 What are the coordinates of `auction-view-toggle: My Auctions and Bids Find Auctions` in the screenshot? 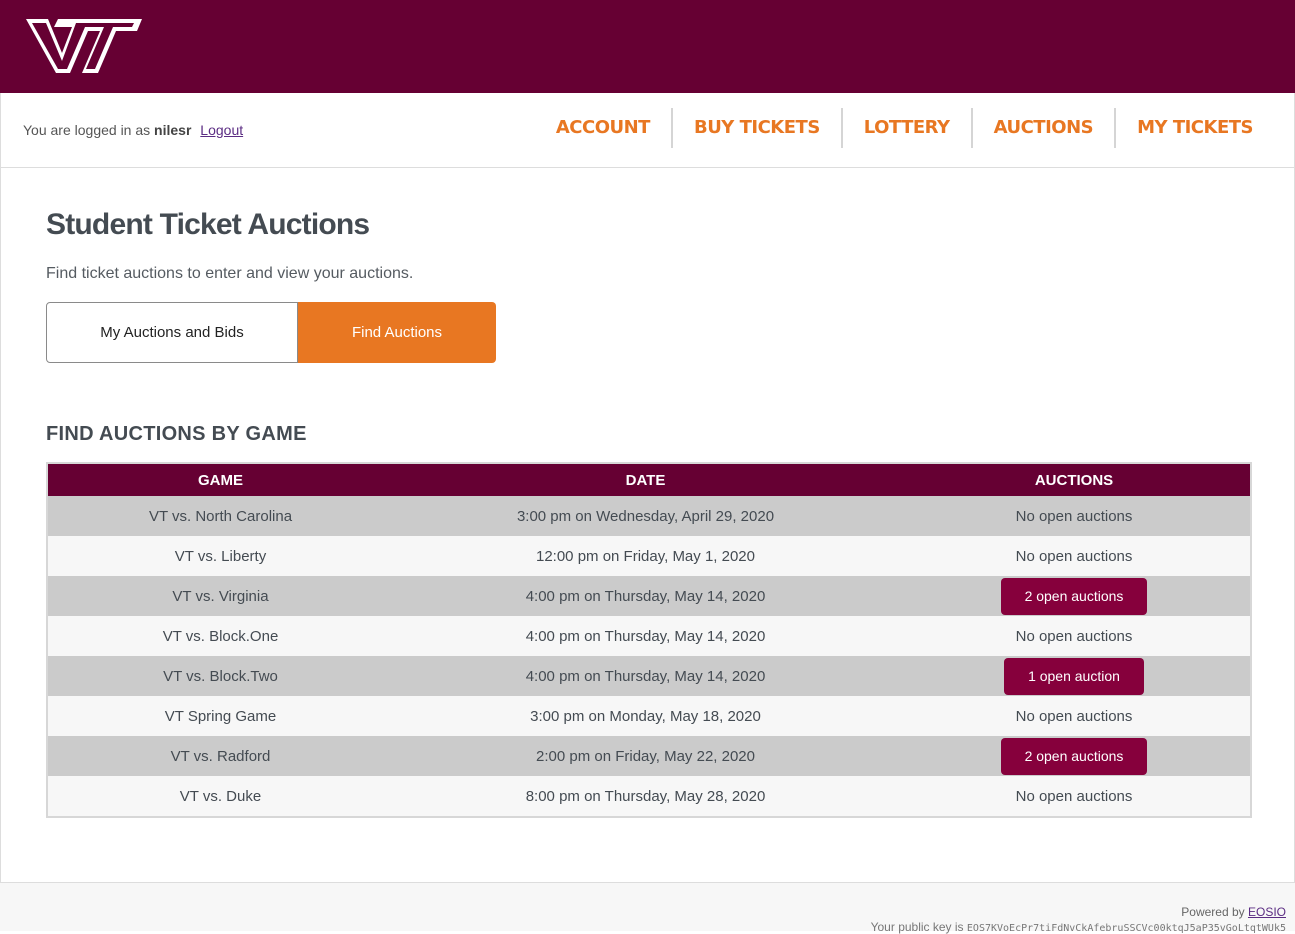 It's located at (271, 332).